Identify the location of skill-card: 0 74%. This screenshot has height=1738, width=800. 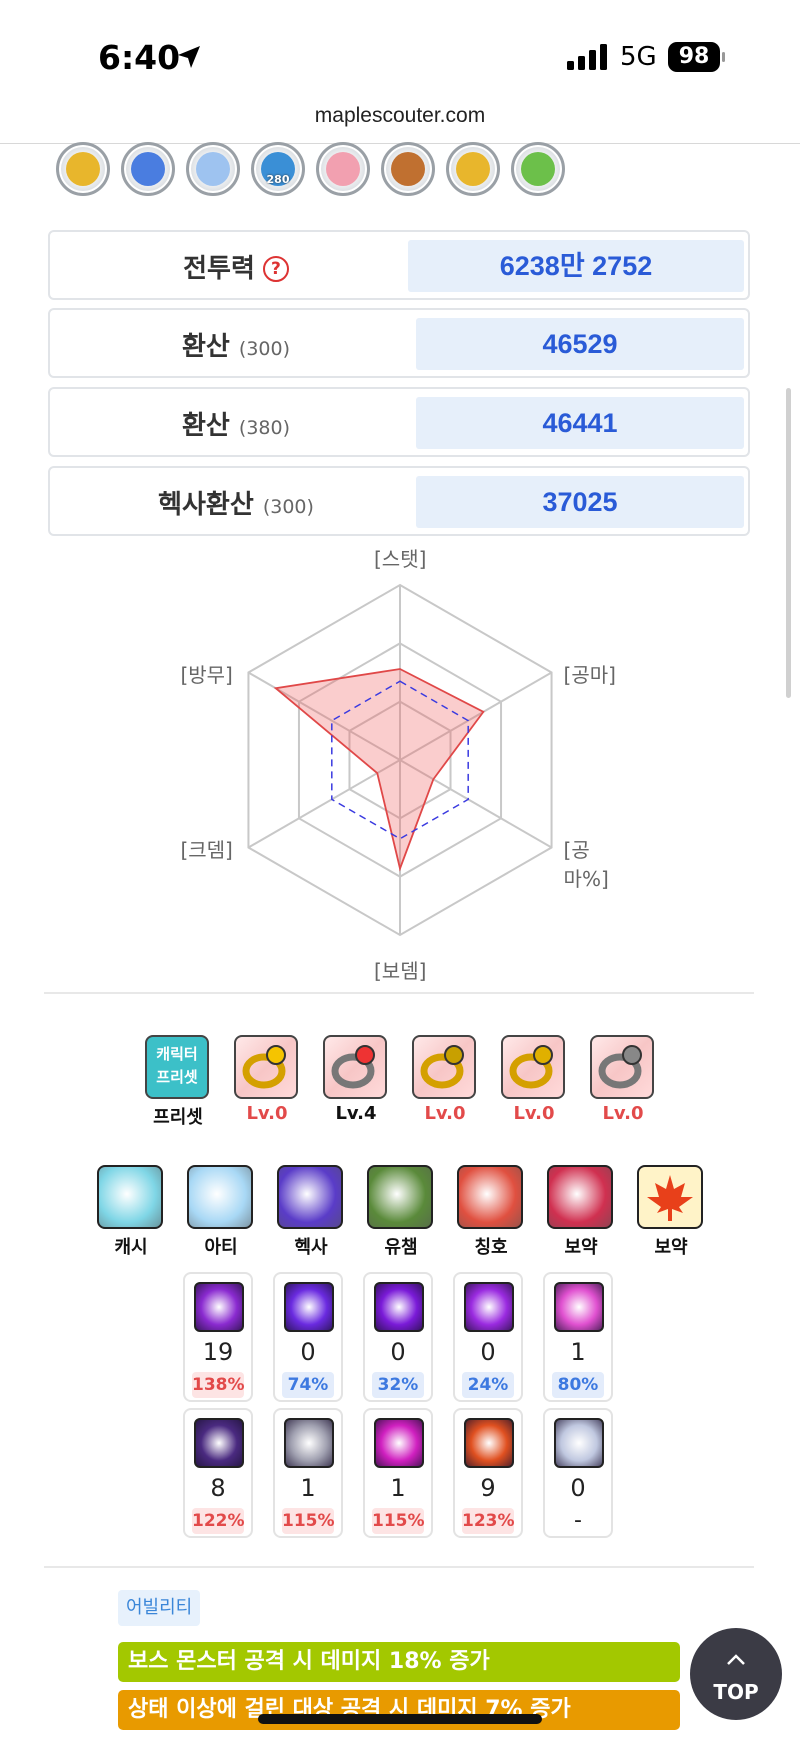
(308, 1337).